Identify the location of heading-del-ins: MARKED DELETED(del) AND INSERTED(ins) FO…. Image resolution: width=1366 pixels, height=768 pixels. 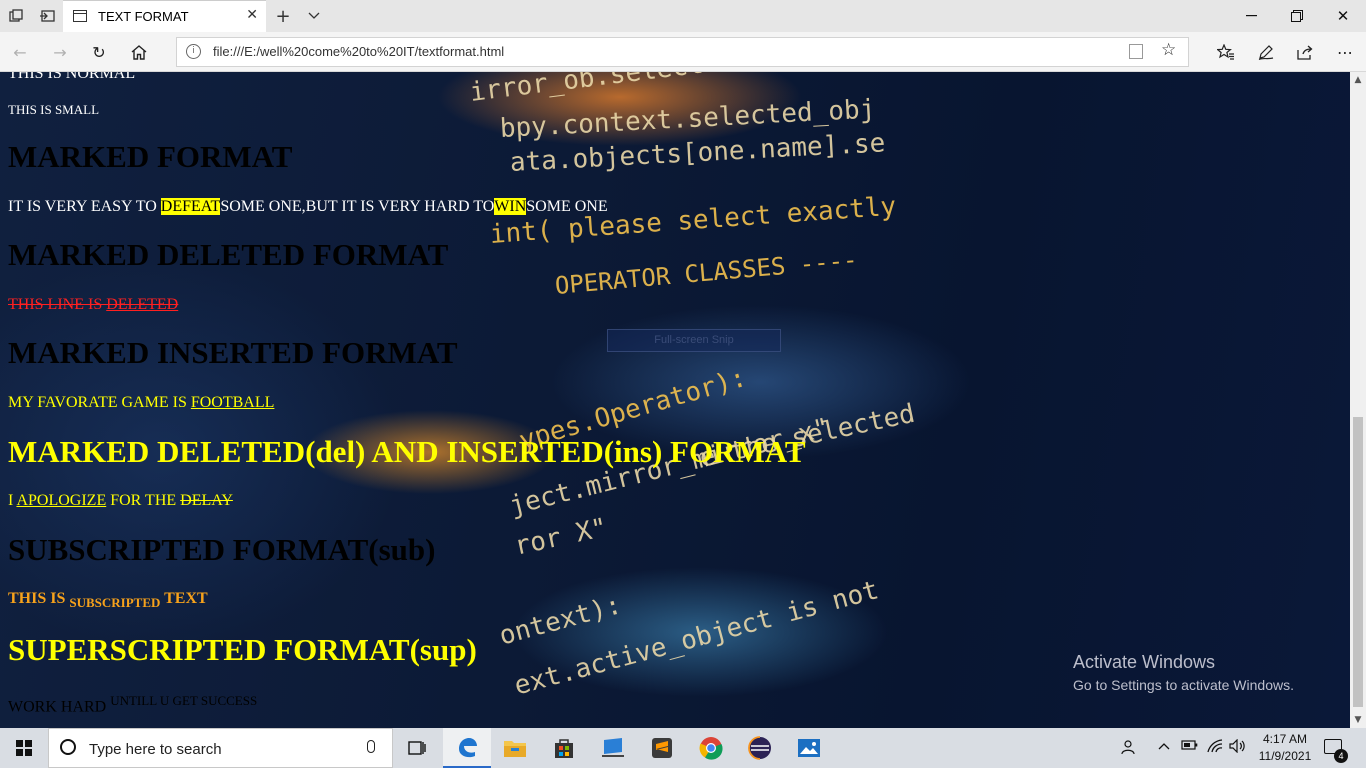
(407, 451).